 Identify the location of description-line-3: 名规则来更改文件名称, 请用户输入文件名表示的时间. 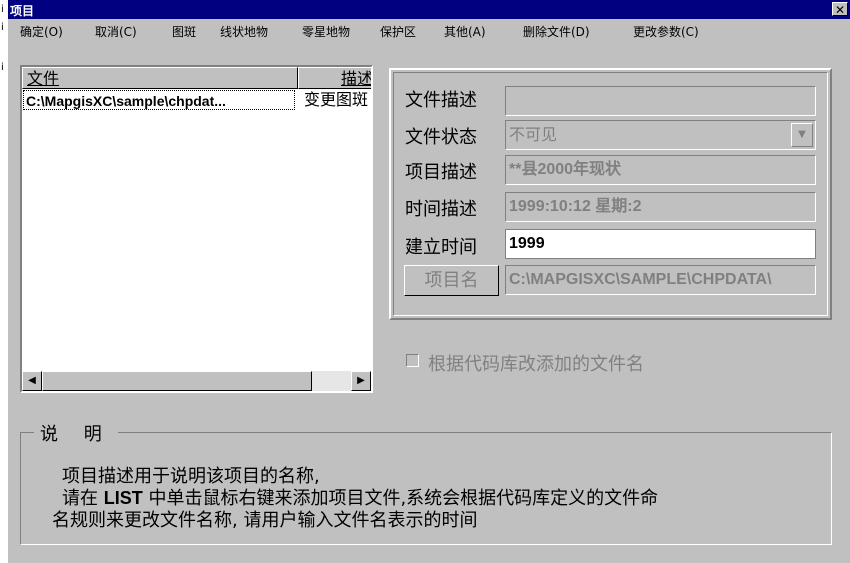
(265, 520).